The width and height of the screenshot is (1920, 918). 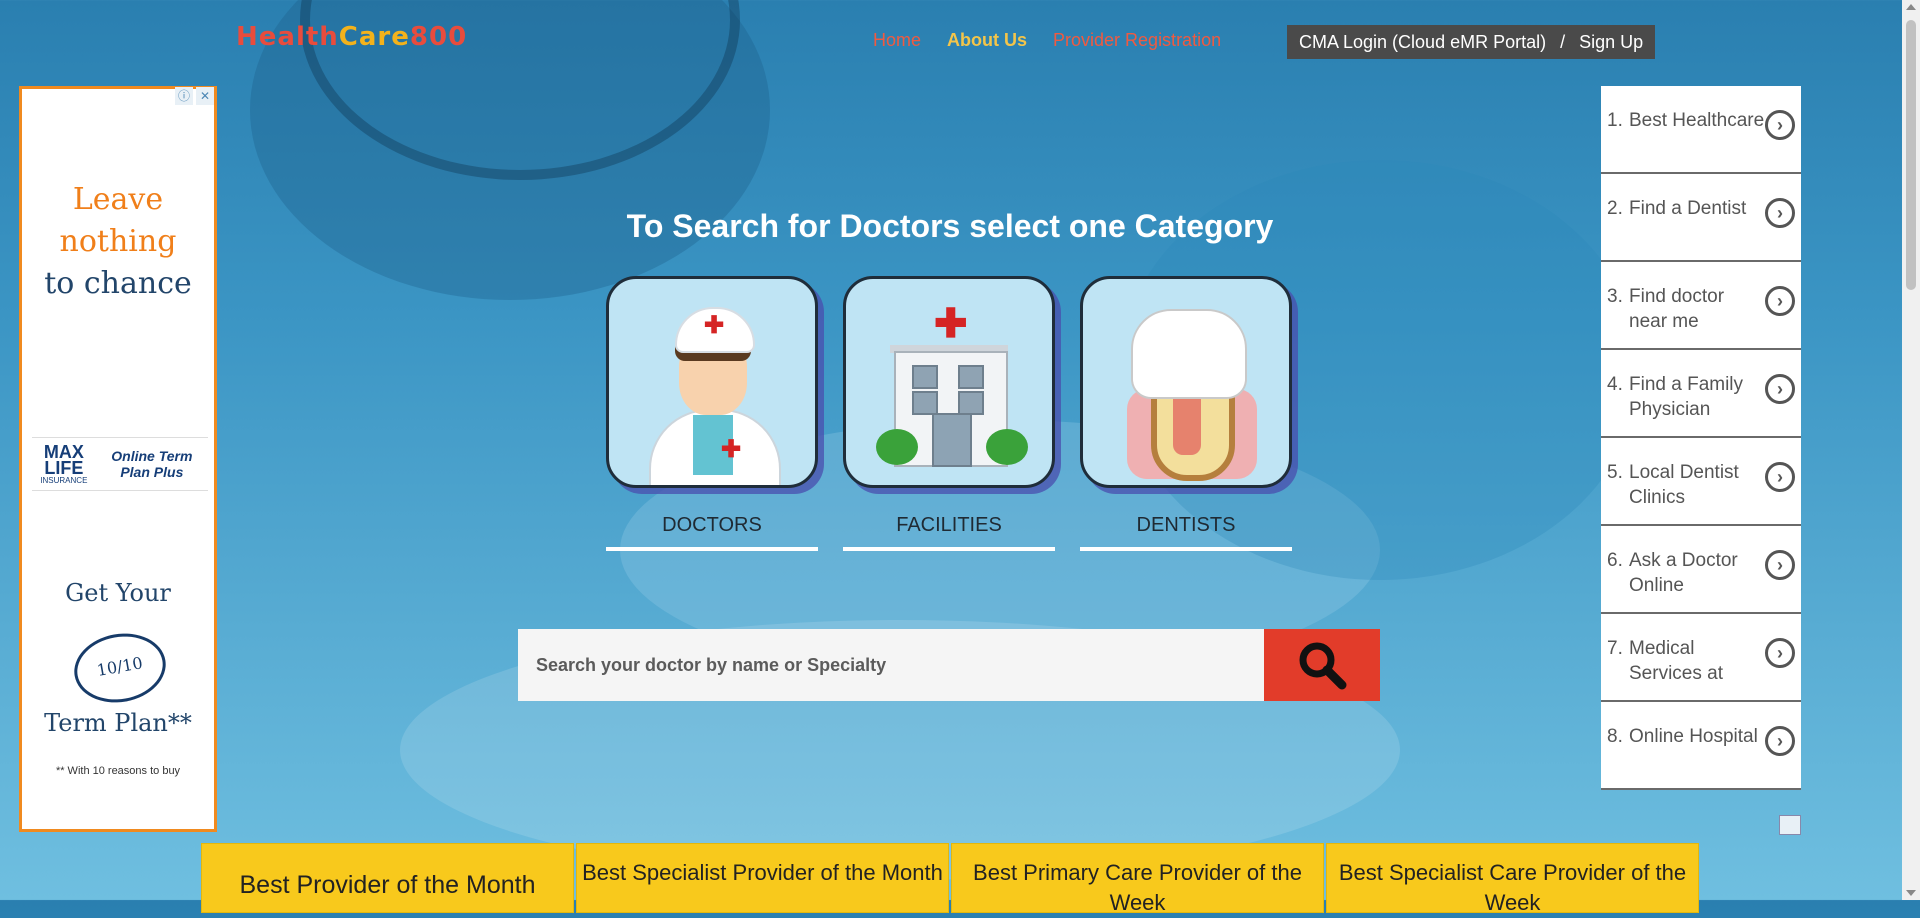 I want to click on link-number: 5., so click(x=1615, y=472).